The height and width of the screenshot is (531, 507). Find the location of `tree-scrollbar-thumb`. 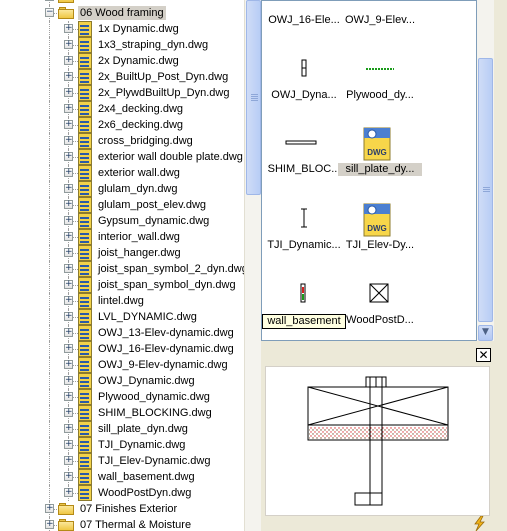

tree-scrollbar-thumb is located at coordinates (253, 97).